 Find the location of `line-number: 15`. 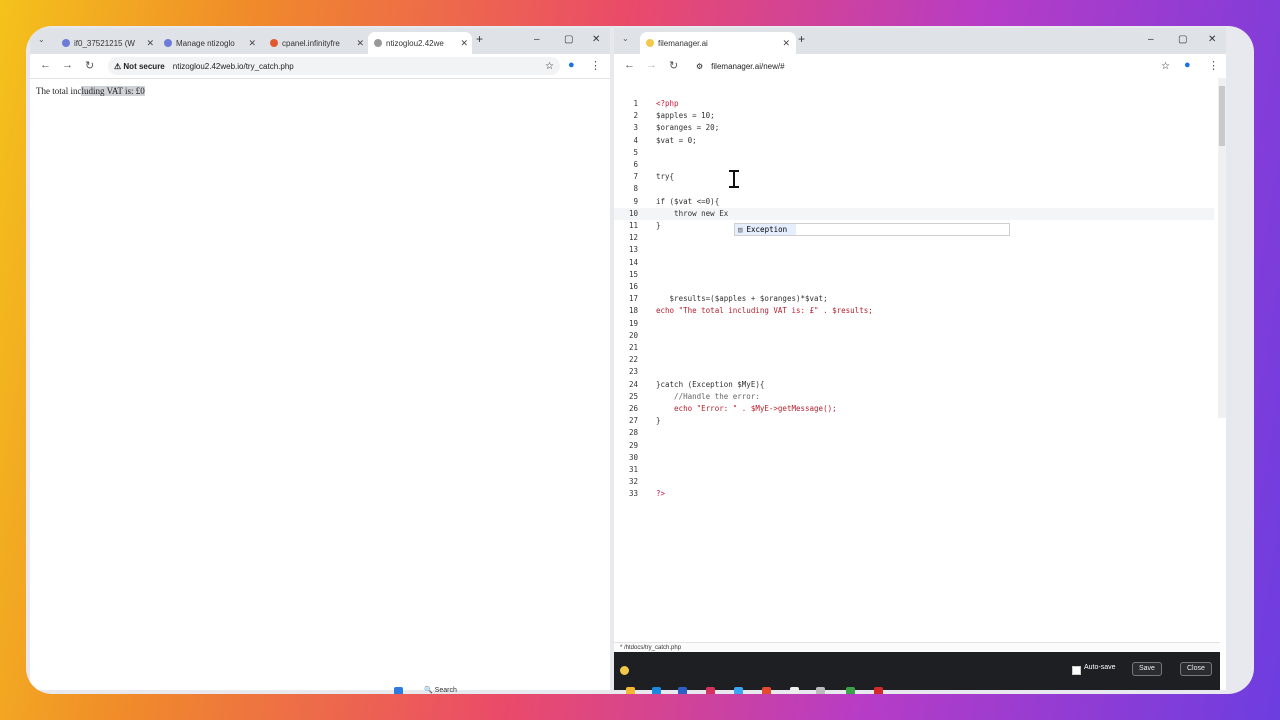

line-number: 15 is located at coordinates (633, 274).